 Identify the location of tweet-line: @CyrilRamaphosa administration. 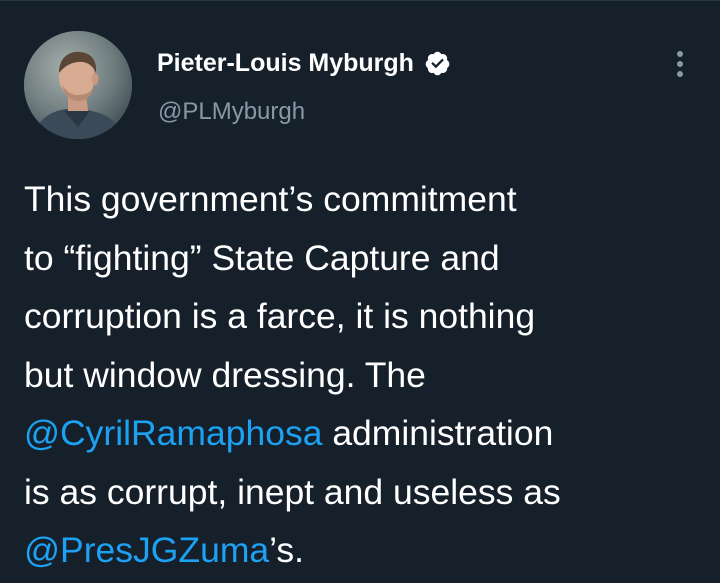
(364, 433).